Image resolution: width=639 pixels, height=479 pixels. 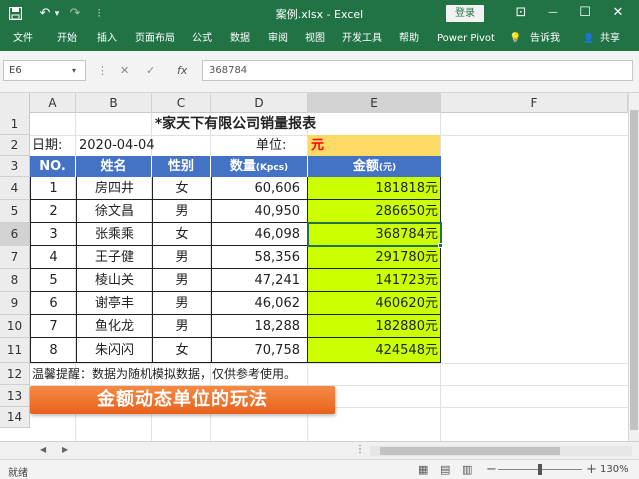 What do you see at coordinates (614, 469) in the screenshot?
I see `zoom-level: 130%` at bounding box center [614, 469].